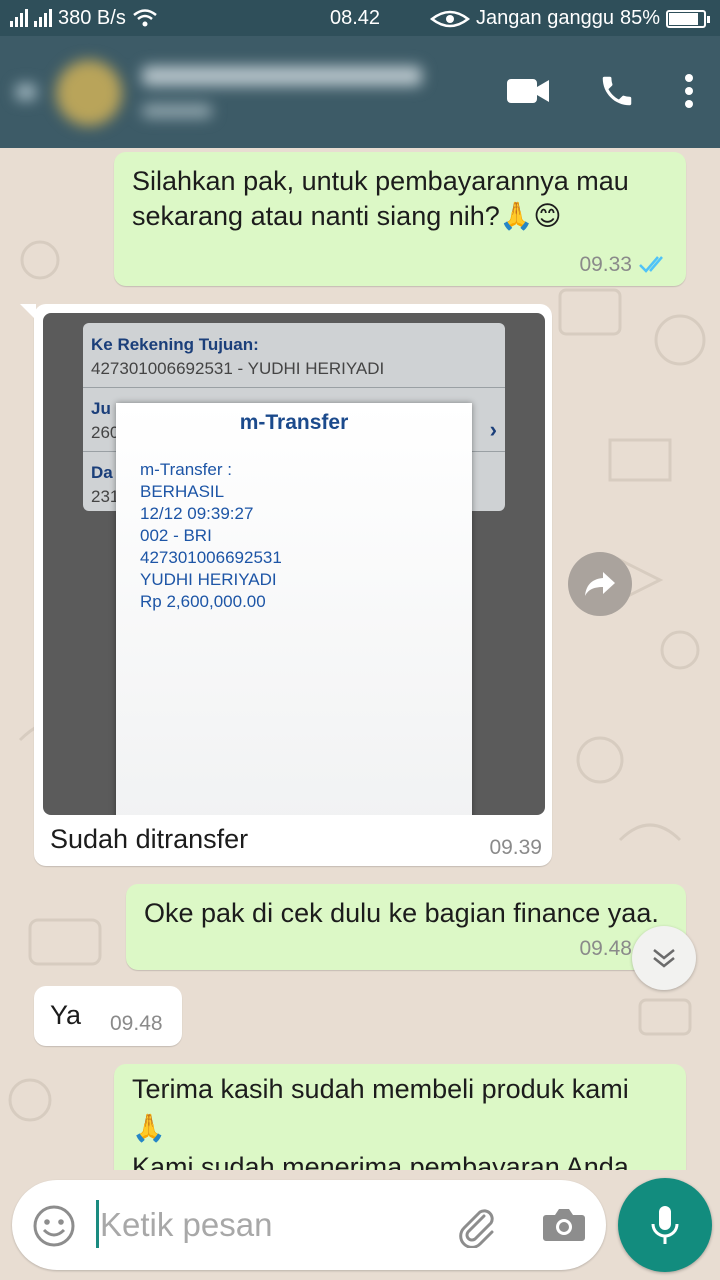  I want to click on receipt-line: Rp 2,600,000.00, so click(203, 601).